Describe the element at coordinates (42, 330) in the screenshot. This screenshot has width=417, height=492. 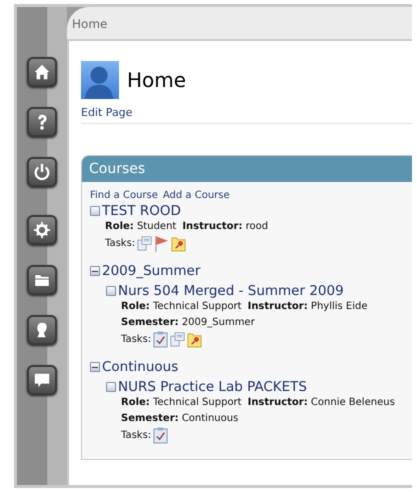
I see `profile-button` at that location.